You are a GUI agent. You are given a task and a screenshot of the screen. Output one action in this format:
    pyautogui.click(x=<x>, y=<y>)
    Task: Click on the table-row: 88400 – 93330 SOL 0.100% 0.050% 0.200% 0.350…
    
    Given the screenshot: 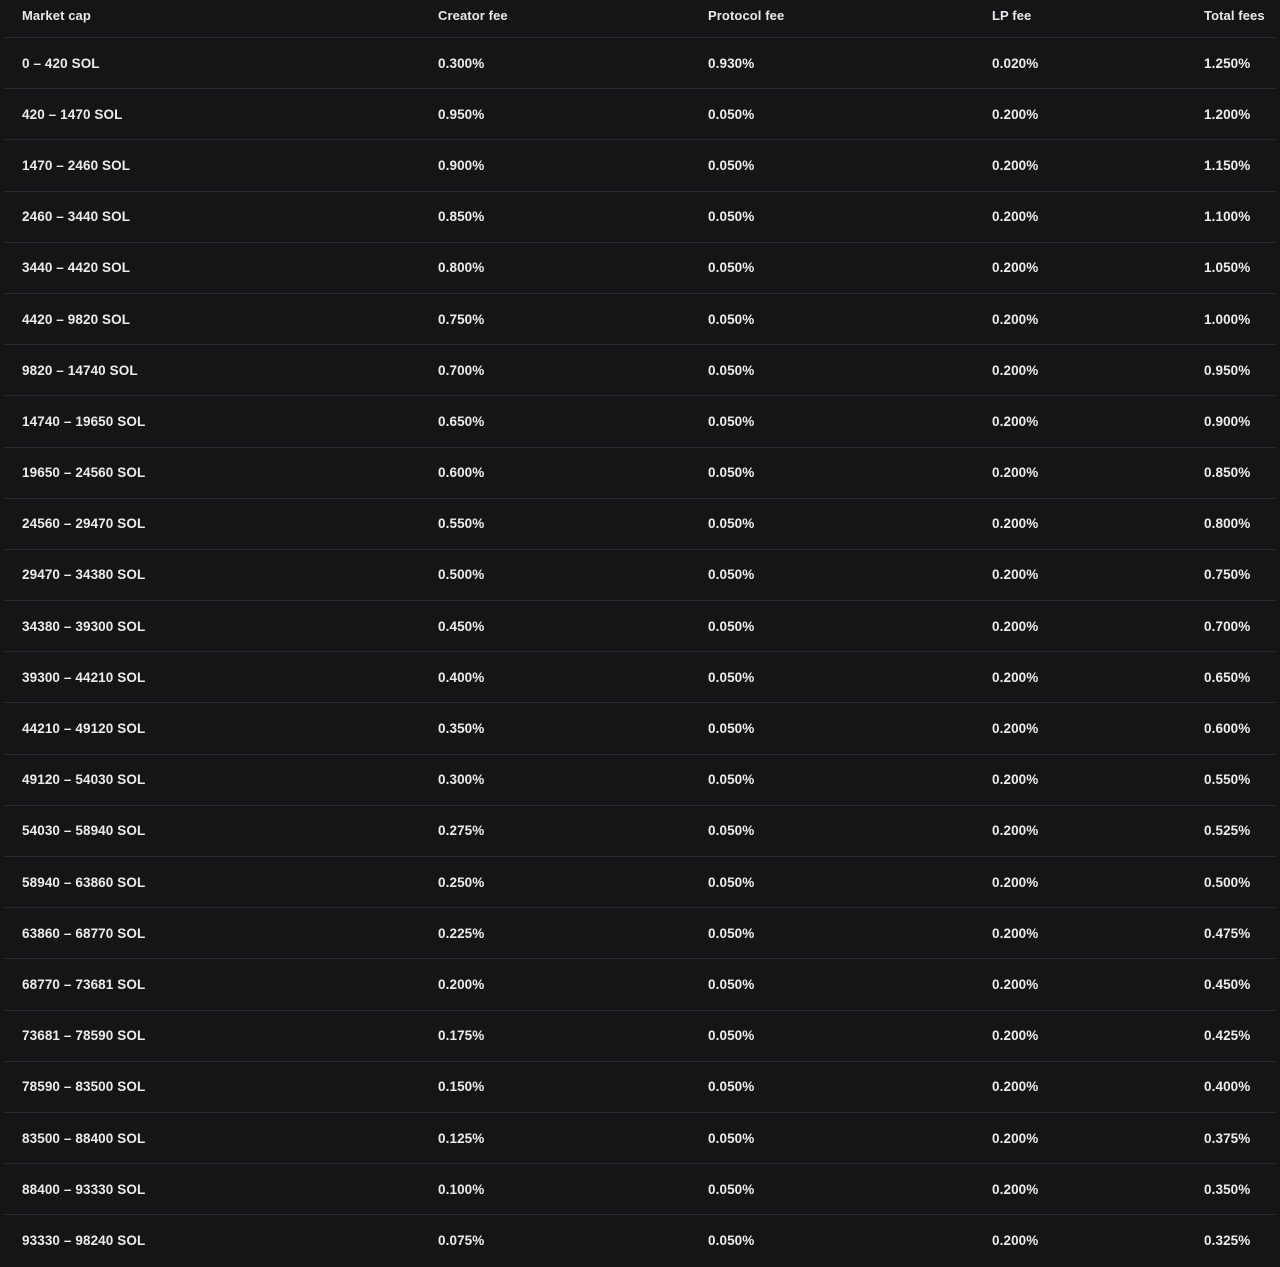 What is the action you would take?
    pyautogui.click(x=640, y=1190)
    